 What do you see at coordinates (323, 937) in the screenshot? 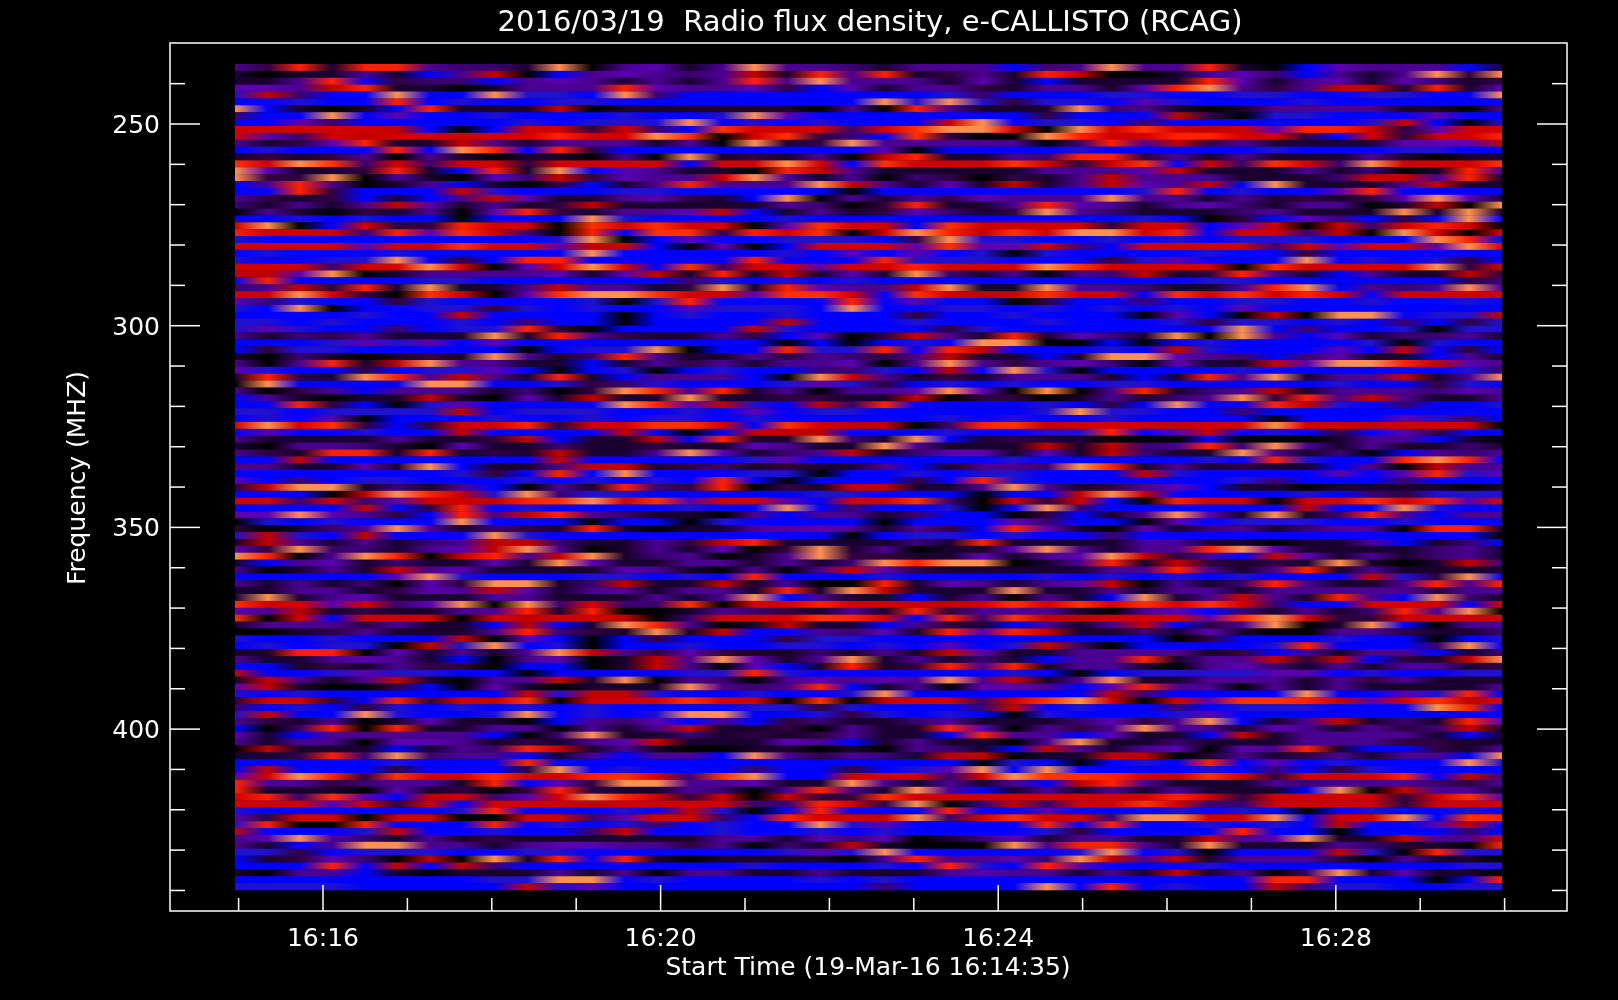
I see `x-tick-label: 16:16` at bounding box center [323, 937].